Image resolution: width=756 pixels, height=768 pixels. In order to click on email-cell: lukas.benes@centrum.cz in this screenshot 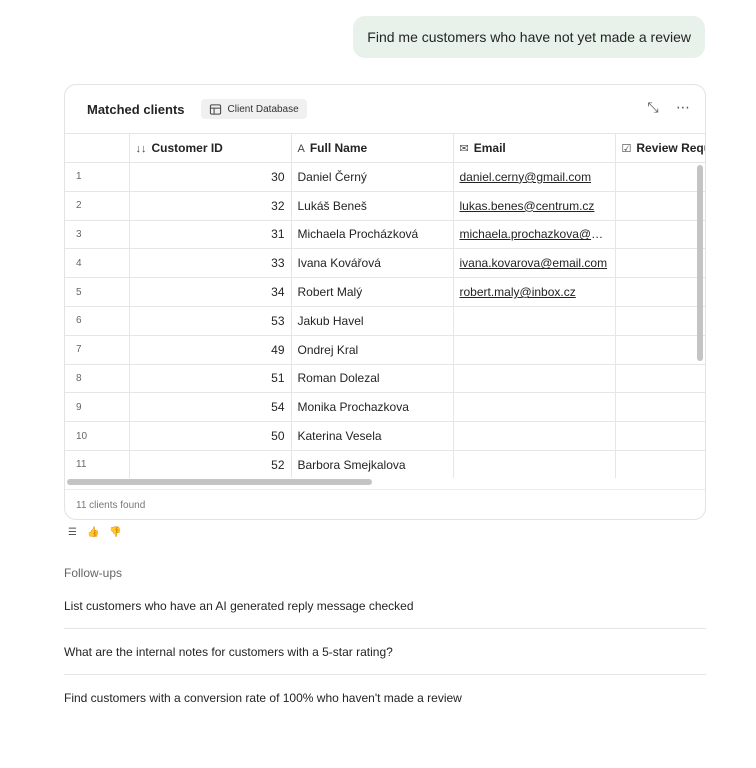, I will do `click(534, 206)`.